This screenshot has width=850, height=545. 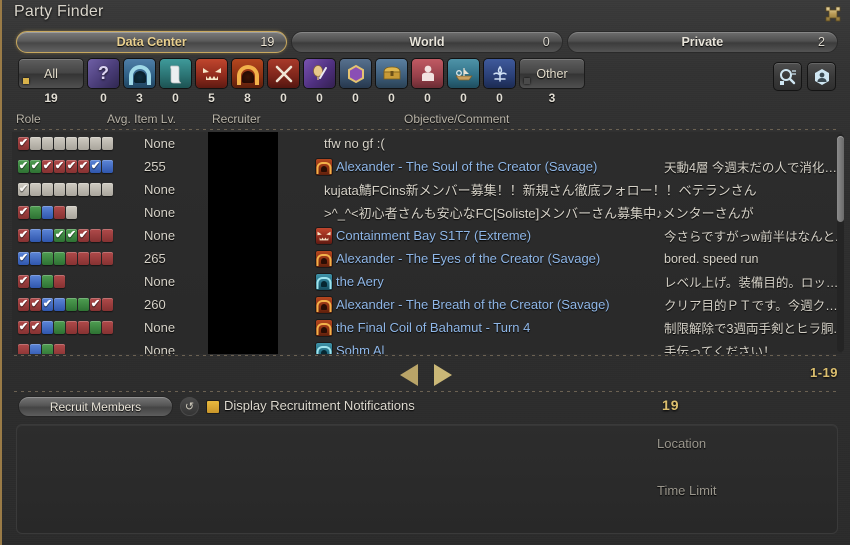 What do you see at coordinates (247, 73) in the screenshot?
I see `orange-raid-portal-icon` at bounding box center [247, 73].